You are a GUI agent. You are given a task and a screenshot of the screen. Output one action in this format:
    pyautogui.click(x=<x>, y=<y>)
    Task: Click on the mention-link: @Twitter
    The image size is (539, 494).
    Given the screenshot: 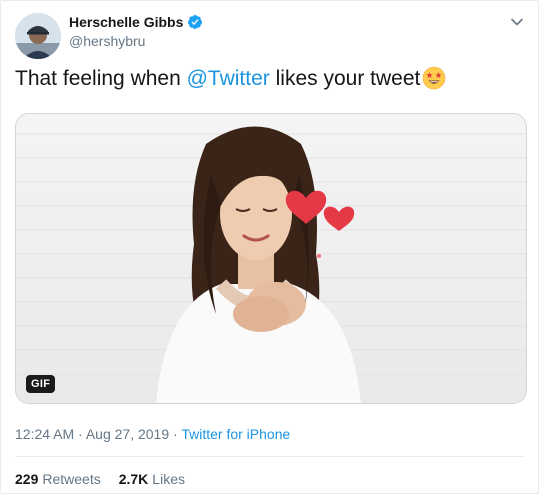 What is the action you would take?
    pyautogui.click(x=228, y=78)
    